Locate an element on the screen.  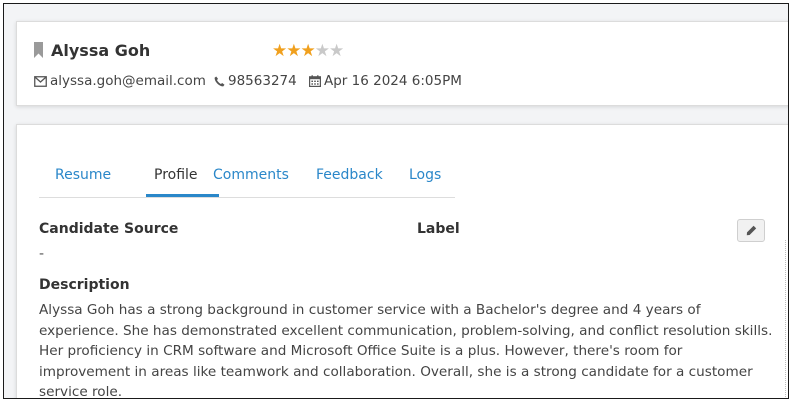
tab-feedback: Feedback is located at coordinates (349, 175).